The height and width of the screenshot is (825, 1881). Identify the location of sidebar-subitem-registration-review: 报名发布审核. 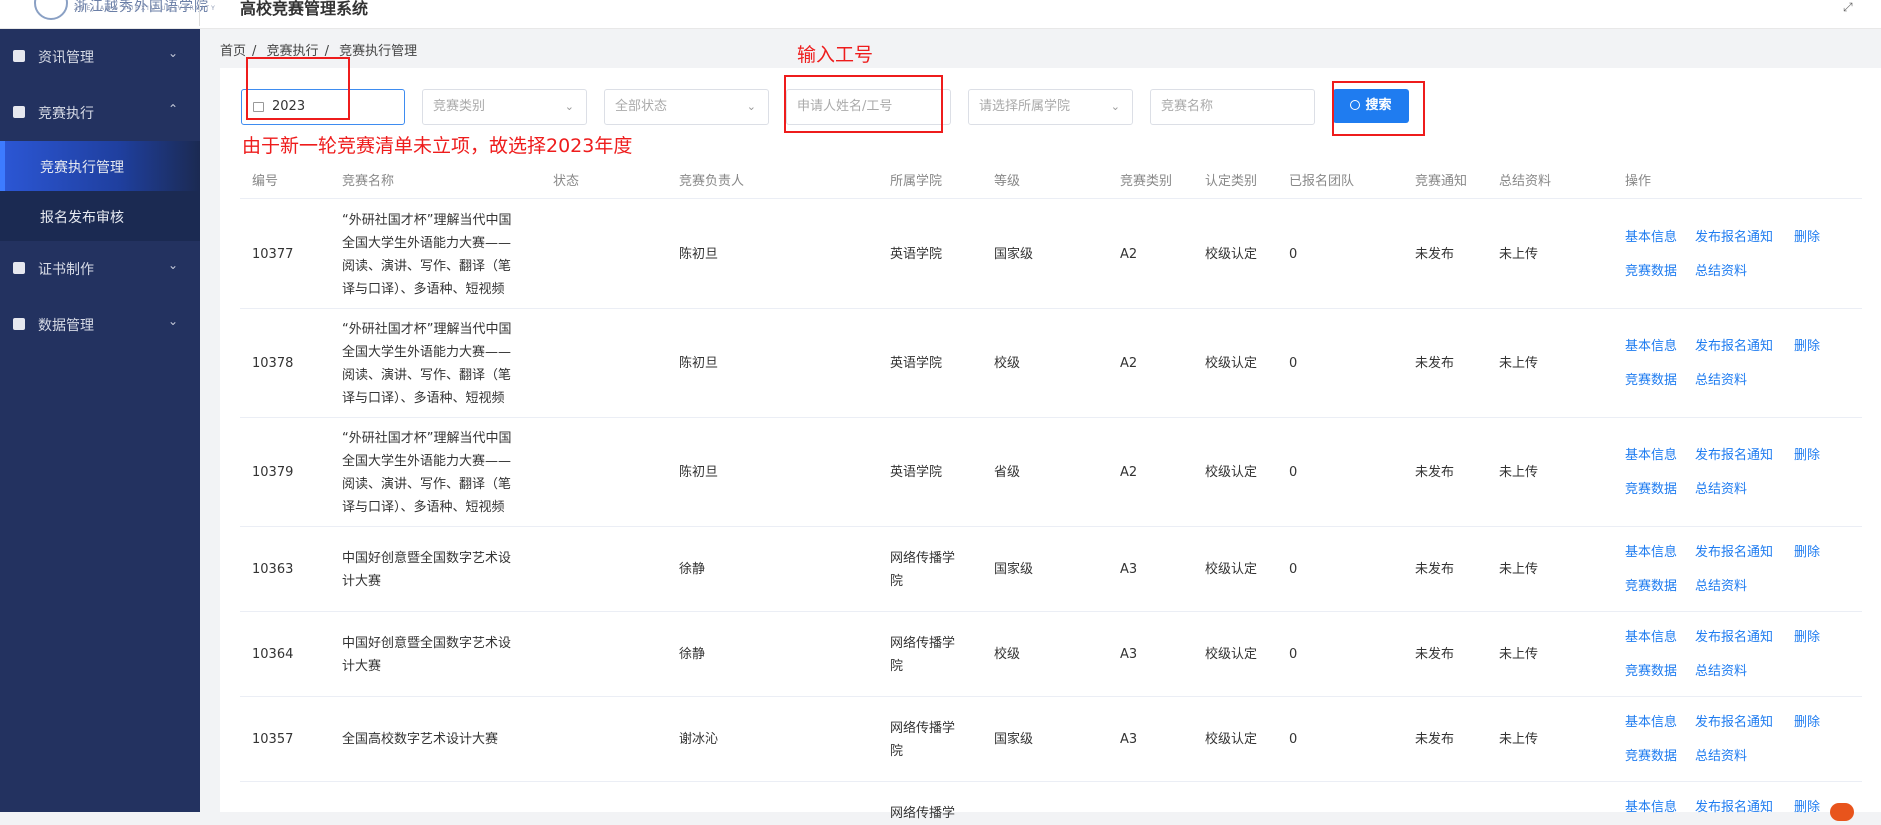
(100, 216).